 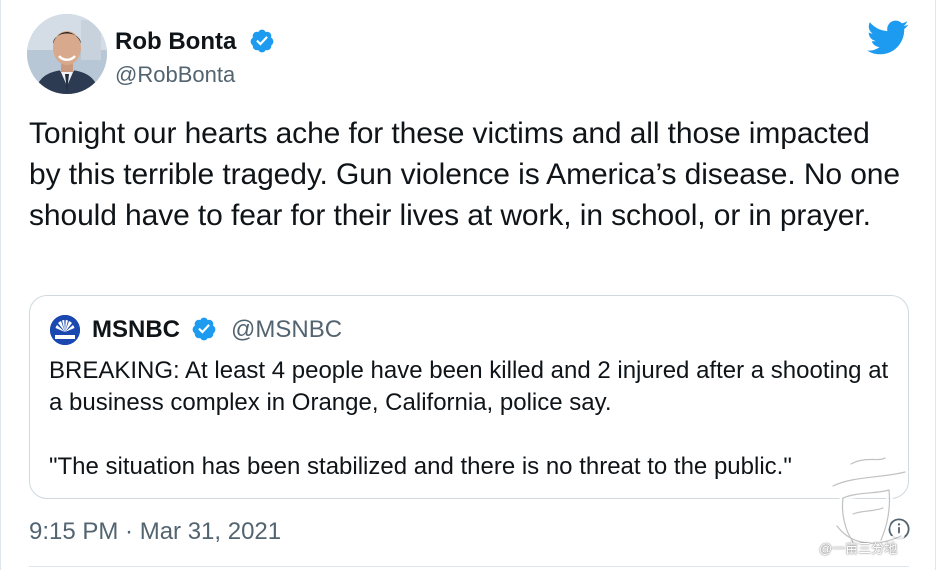 I want to click on quoted-author-handle: @MSNBC, so click(x=286, y=330).